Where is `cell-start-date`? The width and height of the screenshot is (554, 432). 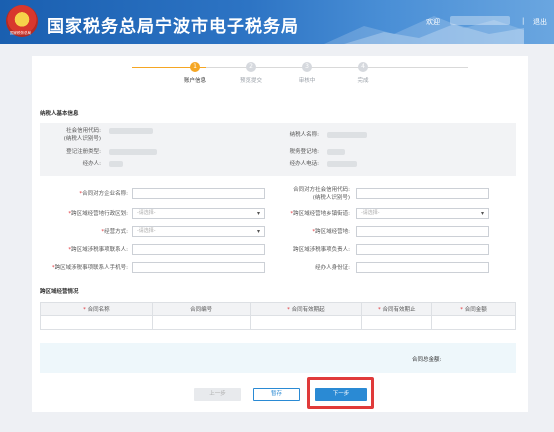
cell-start-date is located at coordinates (306, 322).